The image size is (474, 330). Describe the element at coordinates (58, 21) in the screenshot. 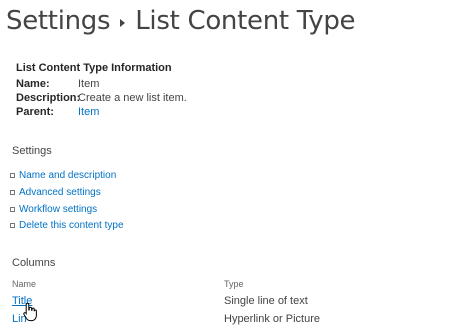

I see `breadcrumb-settings-link: Settings` at that location.